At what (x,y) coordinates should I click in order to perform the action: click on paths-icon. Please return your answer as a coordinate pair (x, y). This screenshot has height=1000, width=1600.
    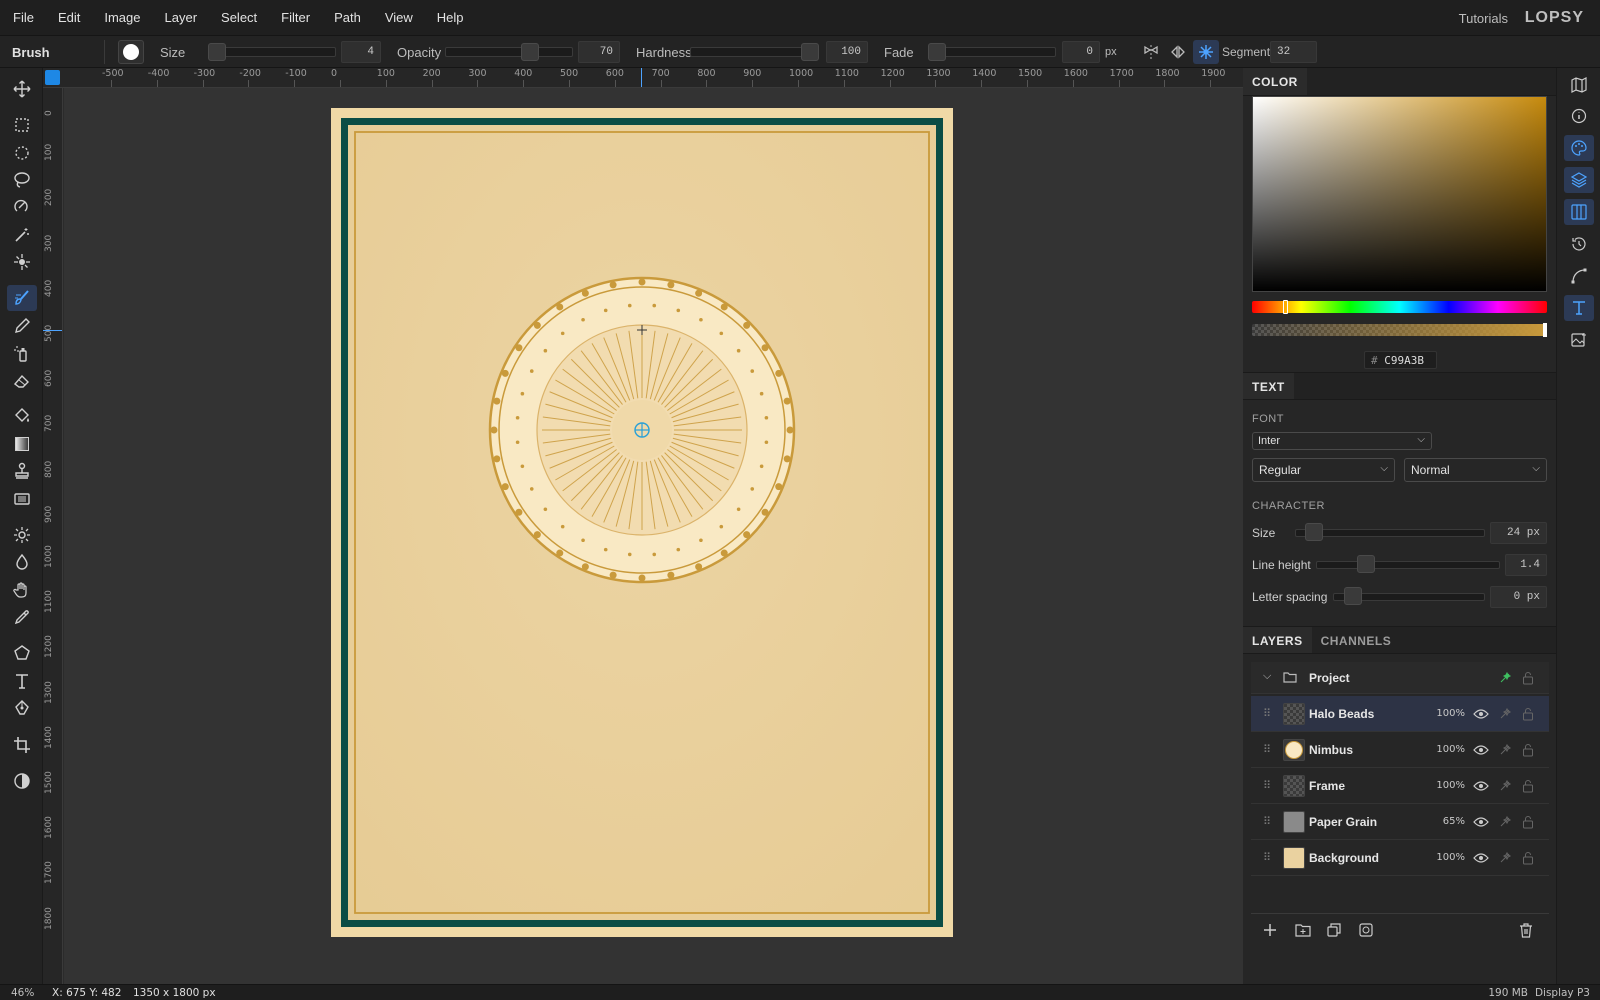
    Looking at the image, I should click on (1579, 276).